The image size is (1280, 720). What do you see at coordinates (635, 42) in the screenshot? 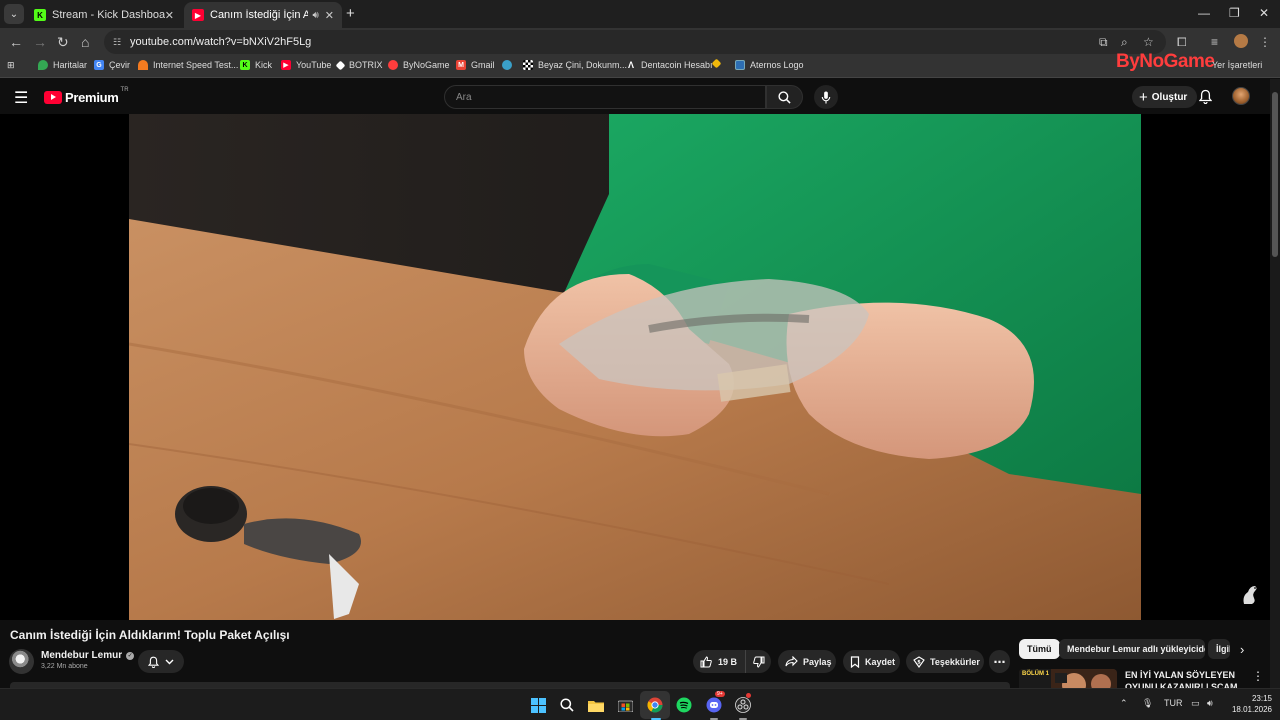
I see `address-bar: ☷ youtube.com/watch?v=bNXiV2hF5Lg` at bounding box center [635, 42].